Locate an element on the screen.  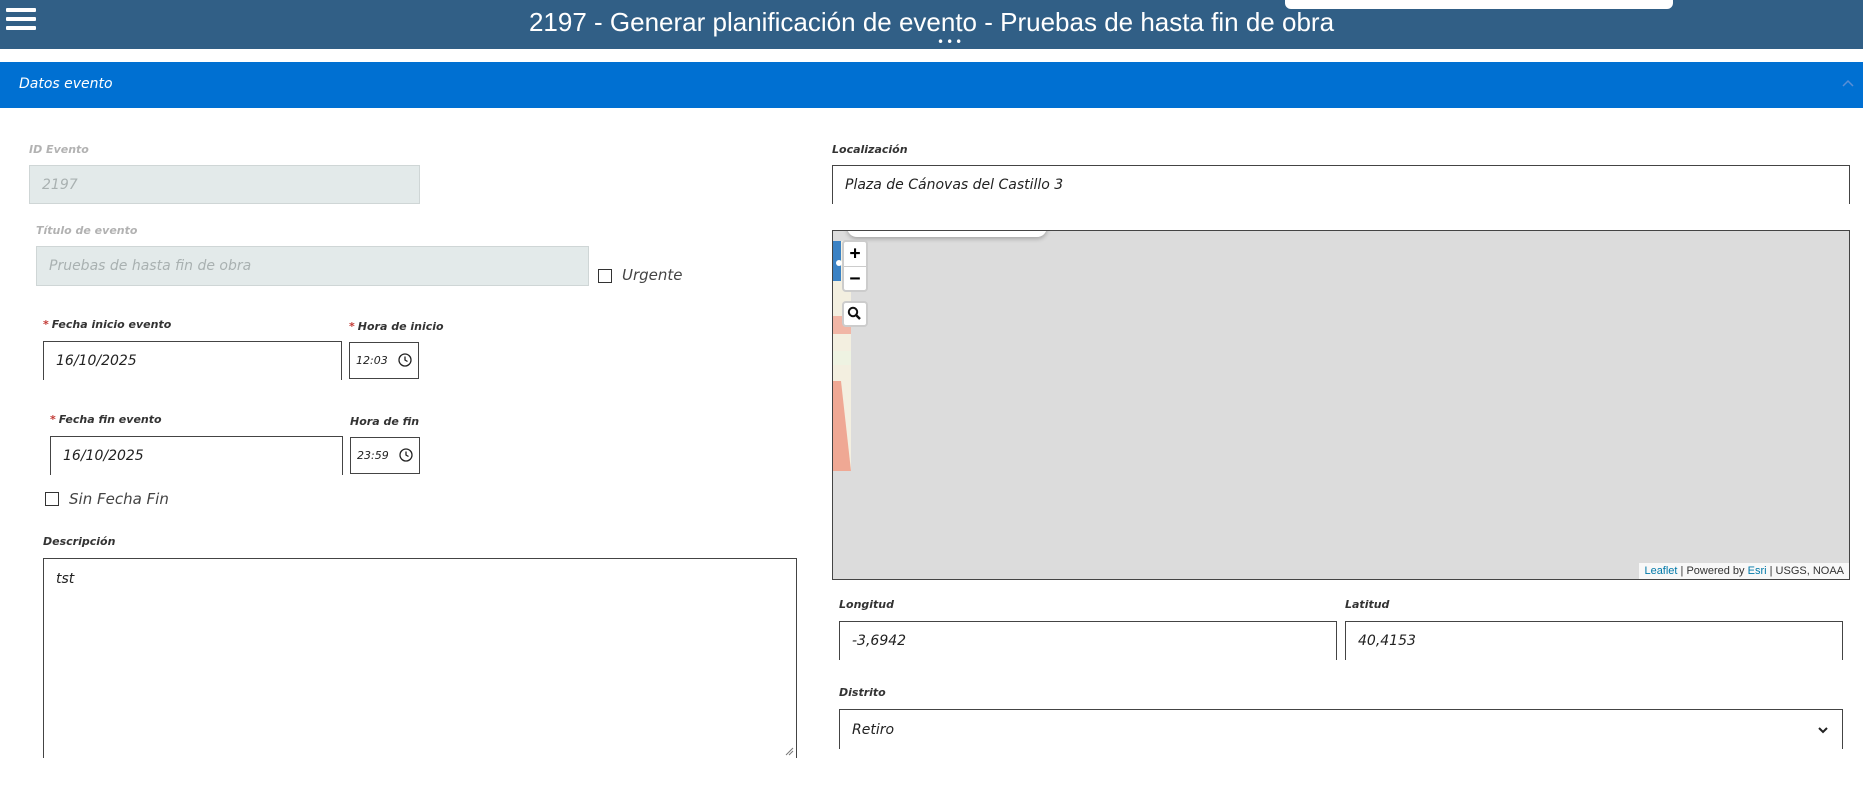
more-options-icon: ••• is located at coordinates (950, 42).